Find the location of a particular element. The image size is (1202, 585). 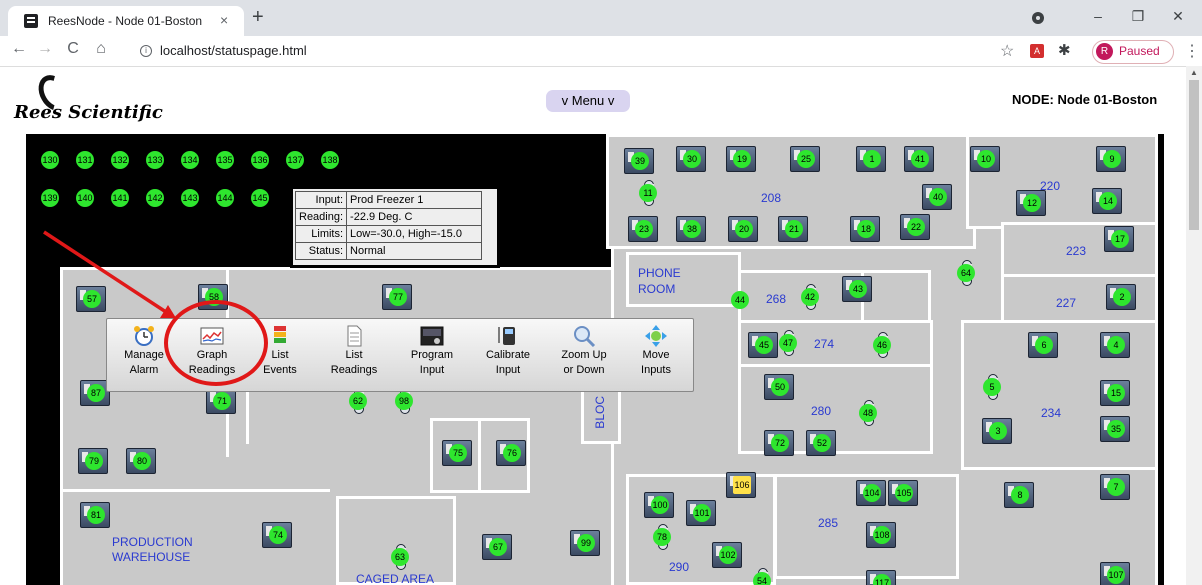

sensor-107: 107 is located at coordinates (1115, 573).